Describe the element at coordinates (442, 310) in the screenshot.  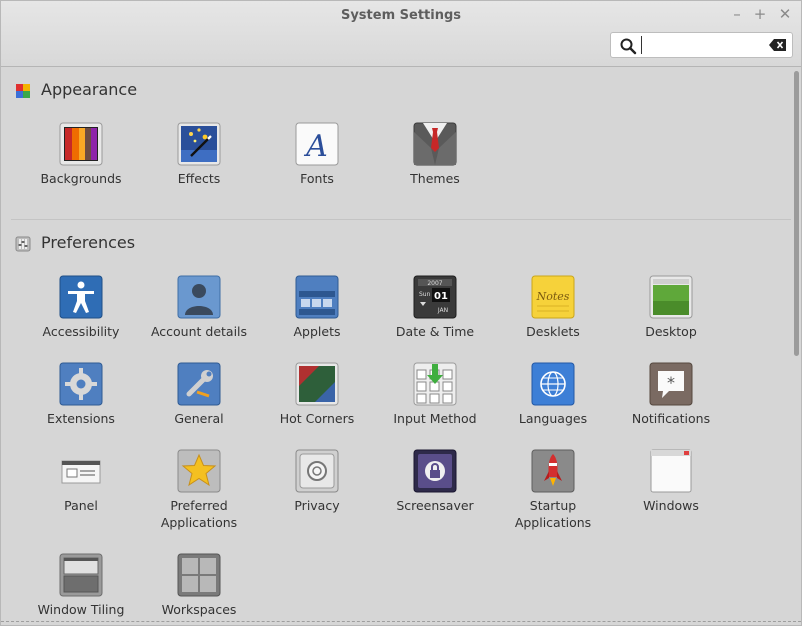
I see `svg-text: JAN` at that location.